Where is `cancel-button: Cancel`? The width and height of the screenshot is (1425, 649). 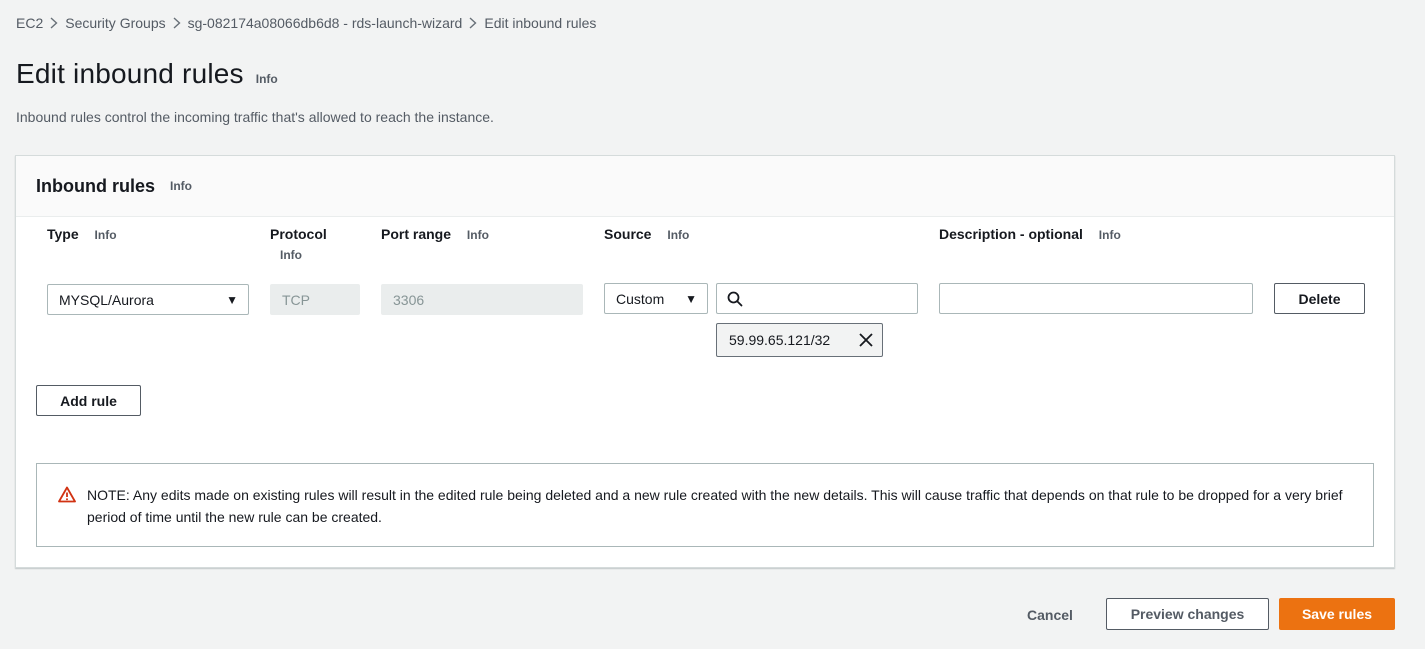
cancel-button: Cancel is located at coordinates (1050, 614).